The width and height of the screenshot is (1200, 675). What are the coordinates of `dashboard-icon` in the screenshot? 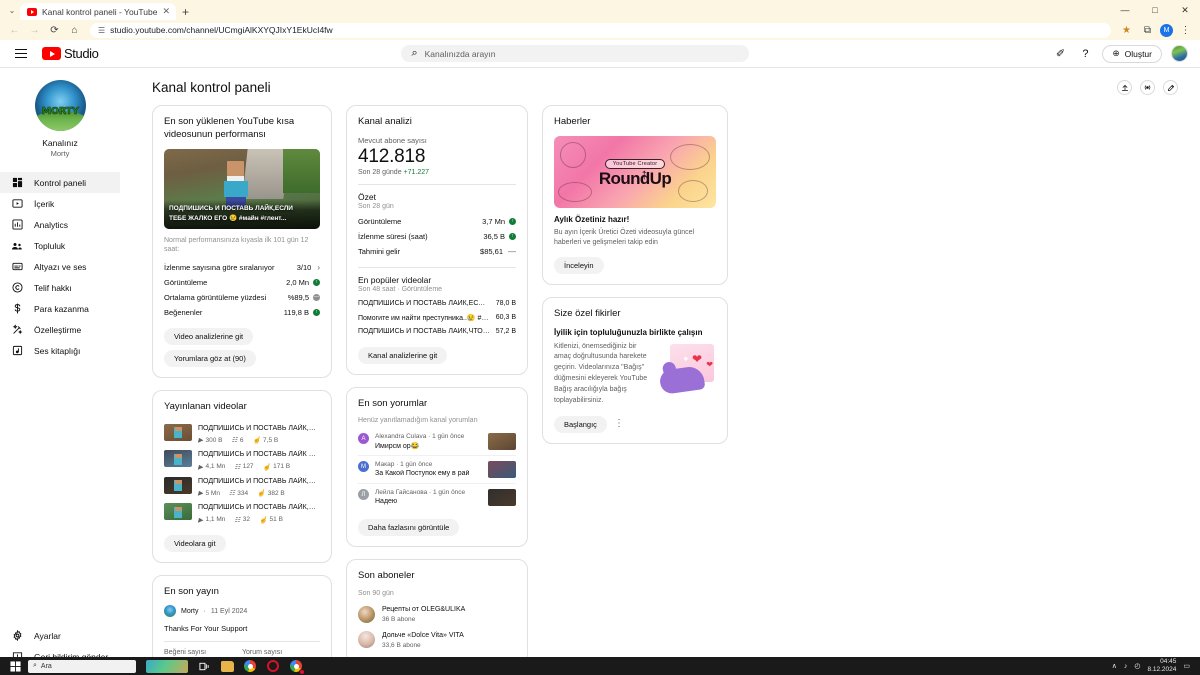 It's located at (17, 183).